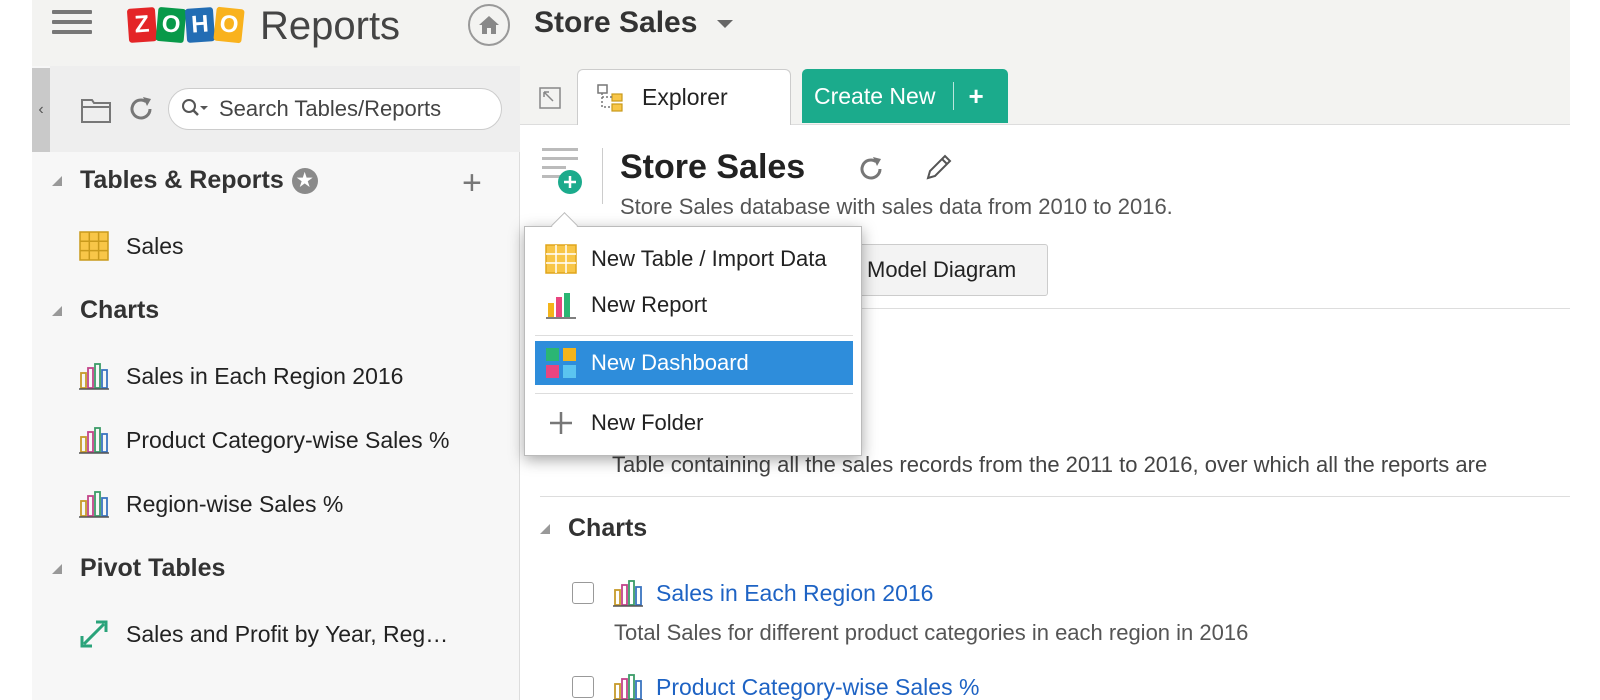 The height and width of the screenshot is (700, 1600). Describe the element at coordinates (817, 687) in the screenshot. I see `chart-link: Product Category-wise Sales %` at that location.